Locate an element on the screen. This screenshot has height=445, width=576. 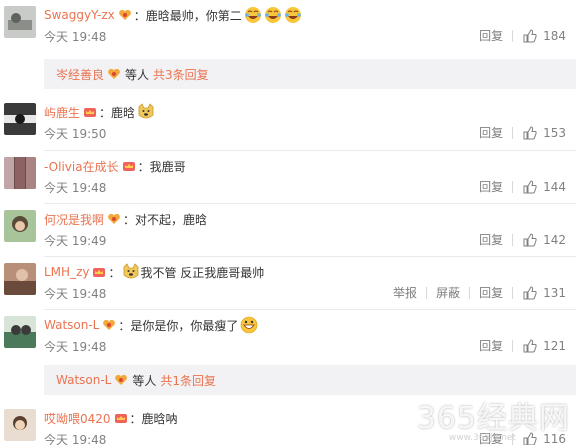
reply-summary-bar: Watson-L 等人 共1条回复 is located at coordinates (310, 380).